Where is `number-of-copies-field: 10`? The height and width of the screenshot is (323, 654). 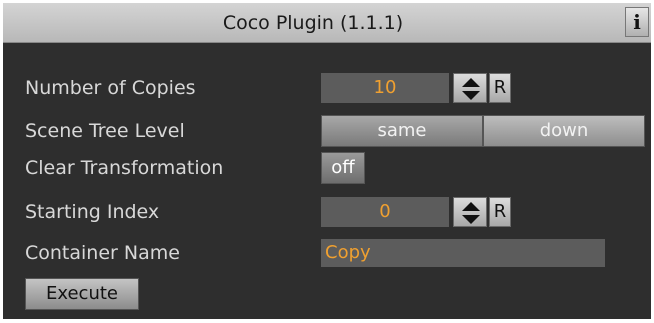 number-of-copies-field: 10 is located at coordinates (385, 88).